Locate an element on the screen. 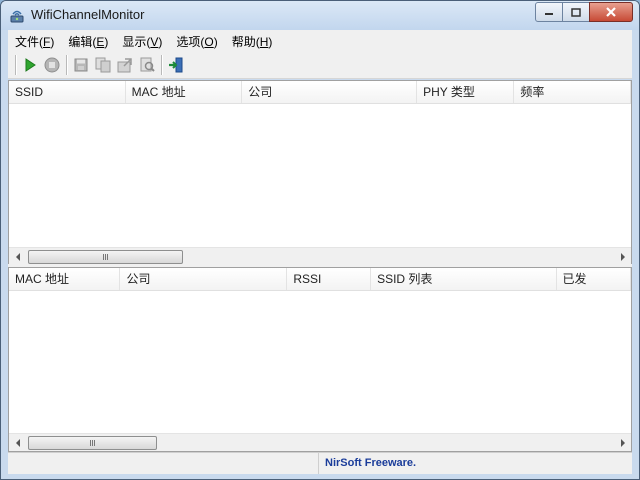 The width and height of the screenshot is (640, 480). menu-file-label: 文件( is located at coordinates (29, 41).